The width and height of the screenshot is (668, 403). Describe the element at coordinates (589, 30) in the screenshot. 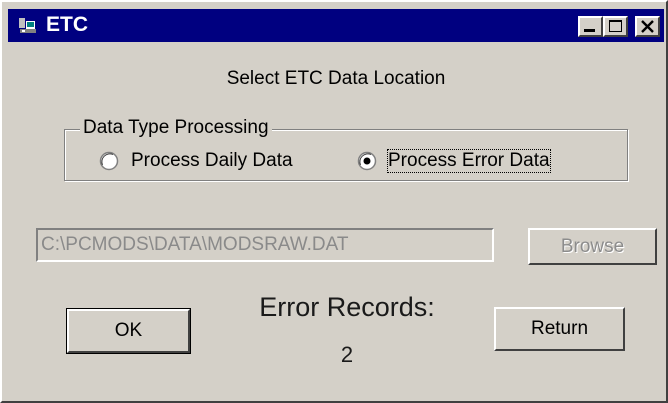

I see `minimize-icon` at that location.